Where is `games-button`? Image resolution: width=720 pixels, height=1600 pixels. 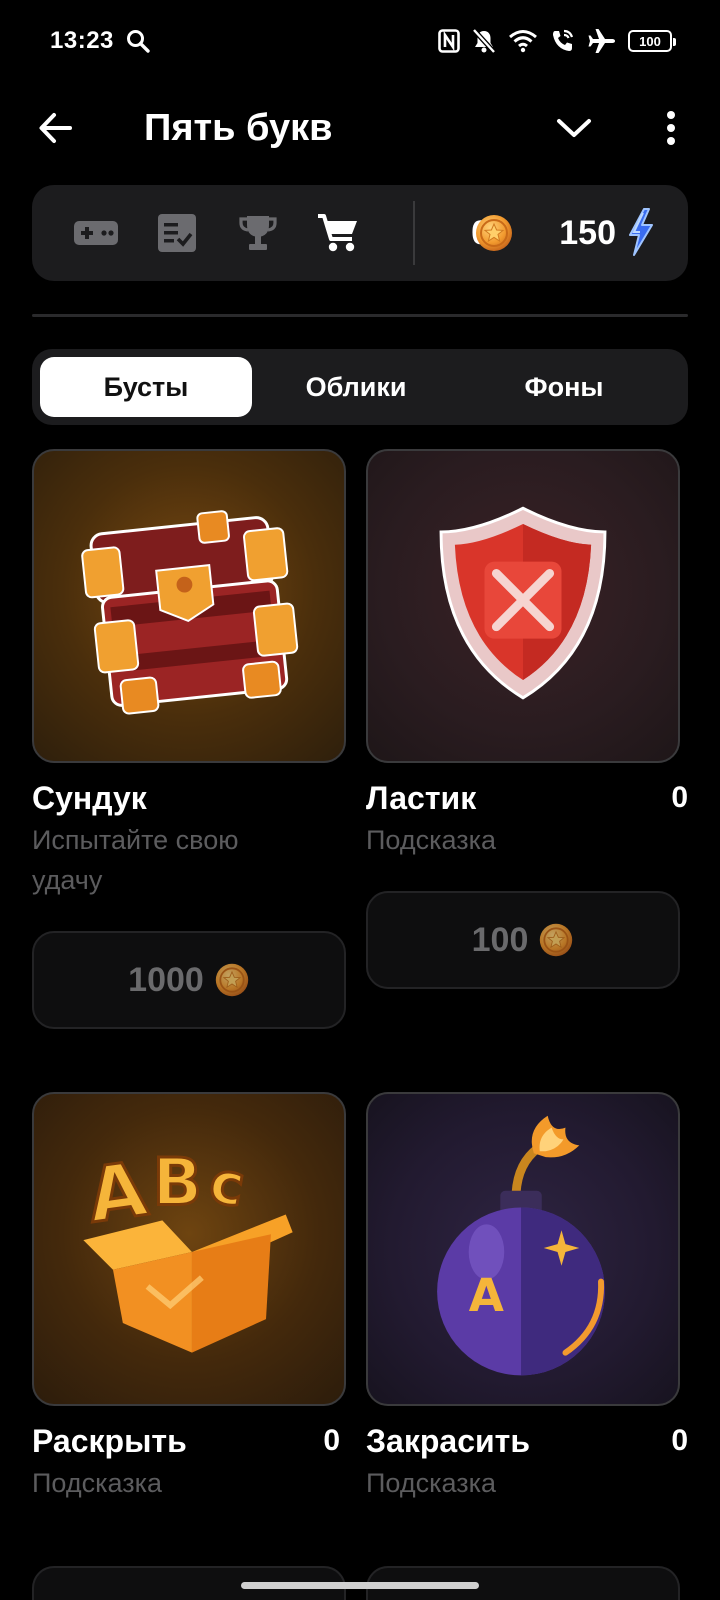
games-button is located at coordinates (96, 233).